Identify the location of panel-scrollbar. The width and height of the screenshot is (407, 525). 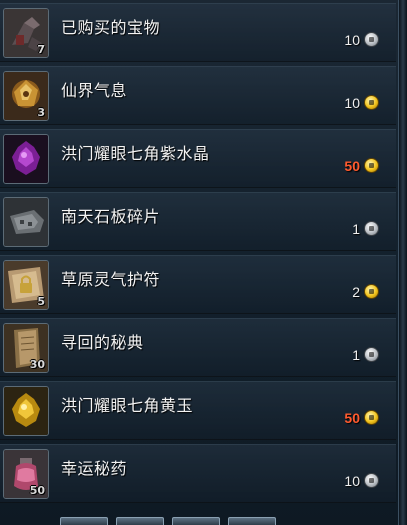
(402, 262).